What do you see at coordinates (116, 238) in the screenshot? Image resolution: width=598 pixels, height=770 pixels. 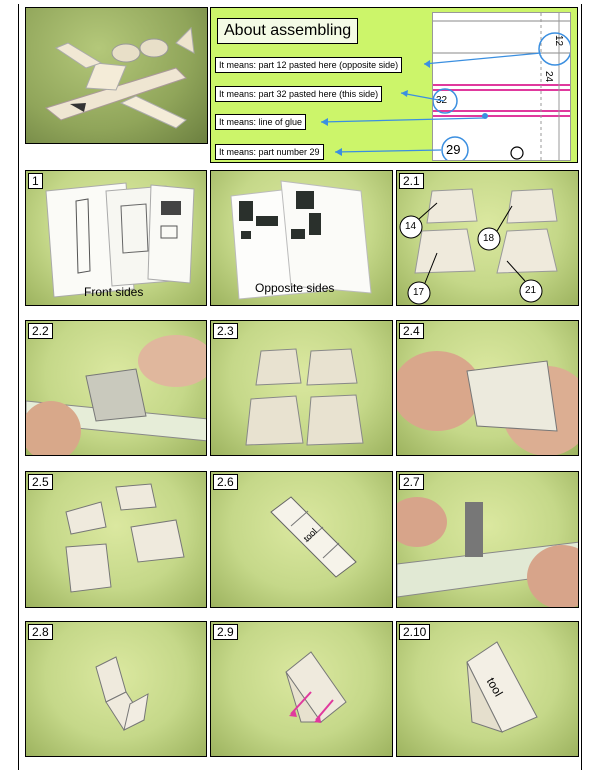 I see `step-1-photo: 1 Front sides` at bounding box center [116, 238].